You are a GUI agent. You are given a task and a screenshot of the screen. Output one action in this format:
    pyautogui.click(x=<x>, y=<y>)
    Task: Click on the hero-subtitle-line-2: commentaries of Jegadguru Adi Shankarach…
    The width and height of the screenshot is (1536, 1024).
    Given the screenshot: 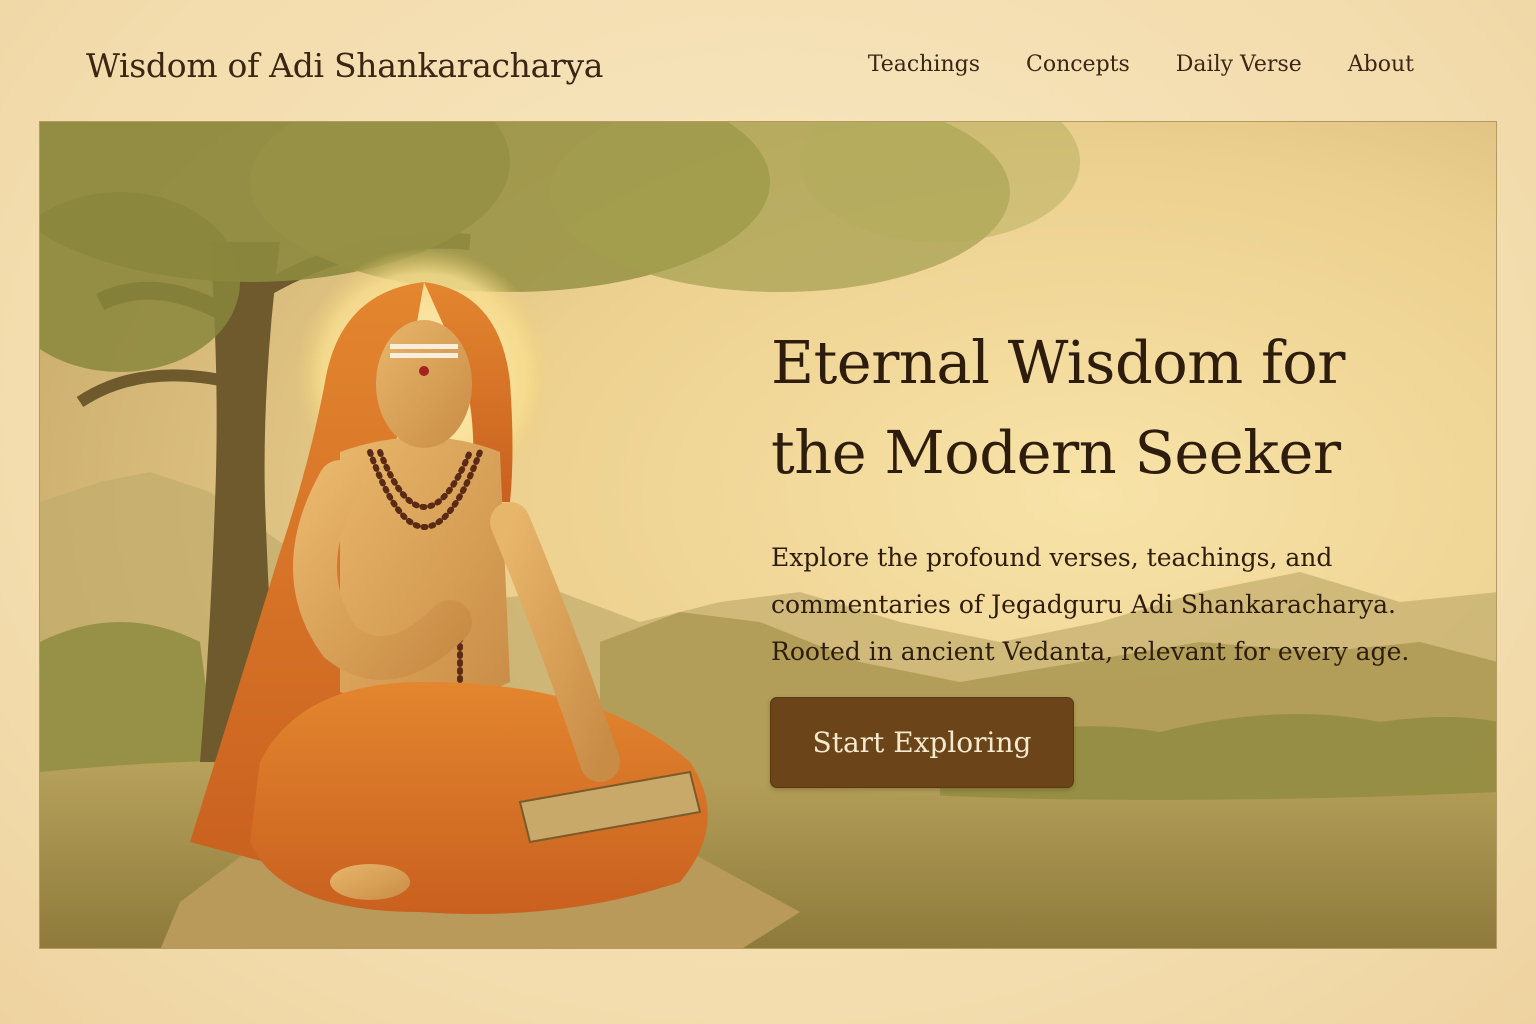 What is the action you would take?
    pyautogui.click(x=1083, y=604)
    